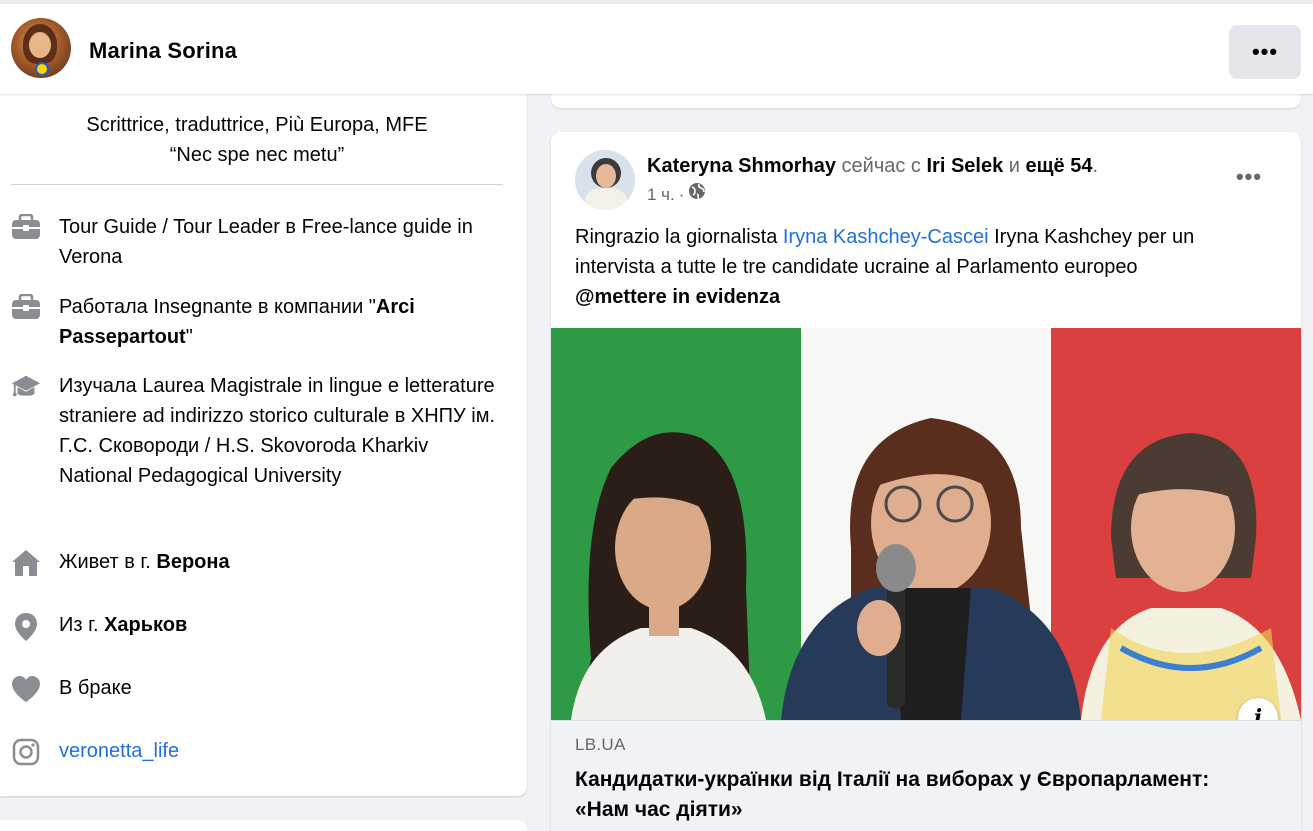 This screenshot has width=1313, height=831. I want to click on location-pin-icon, so click(26, 625).